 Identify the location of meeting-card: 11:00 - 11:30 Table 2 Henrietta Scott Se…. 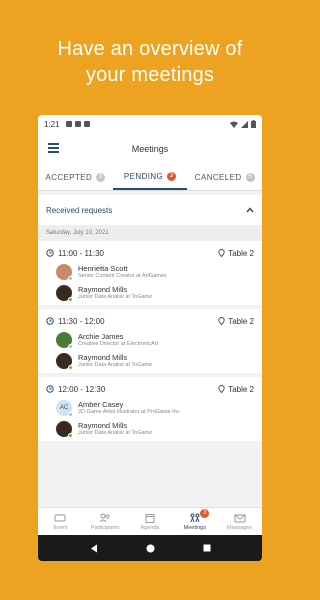
(150, 273).